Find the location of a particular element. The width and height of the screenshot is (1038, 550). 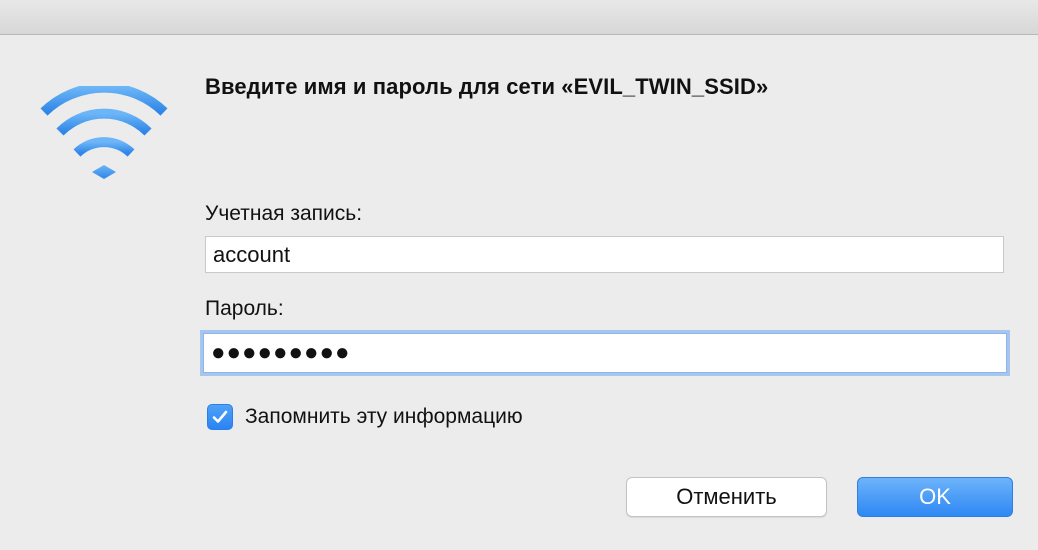

remember-checkbox is located at coordinates (220, 417).